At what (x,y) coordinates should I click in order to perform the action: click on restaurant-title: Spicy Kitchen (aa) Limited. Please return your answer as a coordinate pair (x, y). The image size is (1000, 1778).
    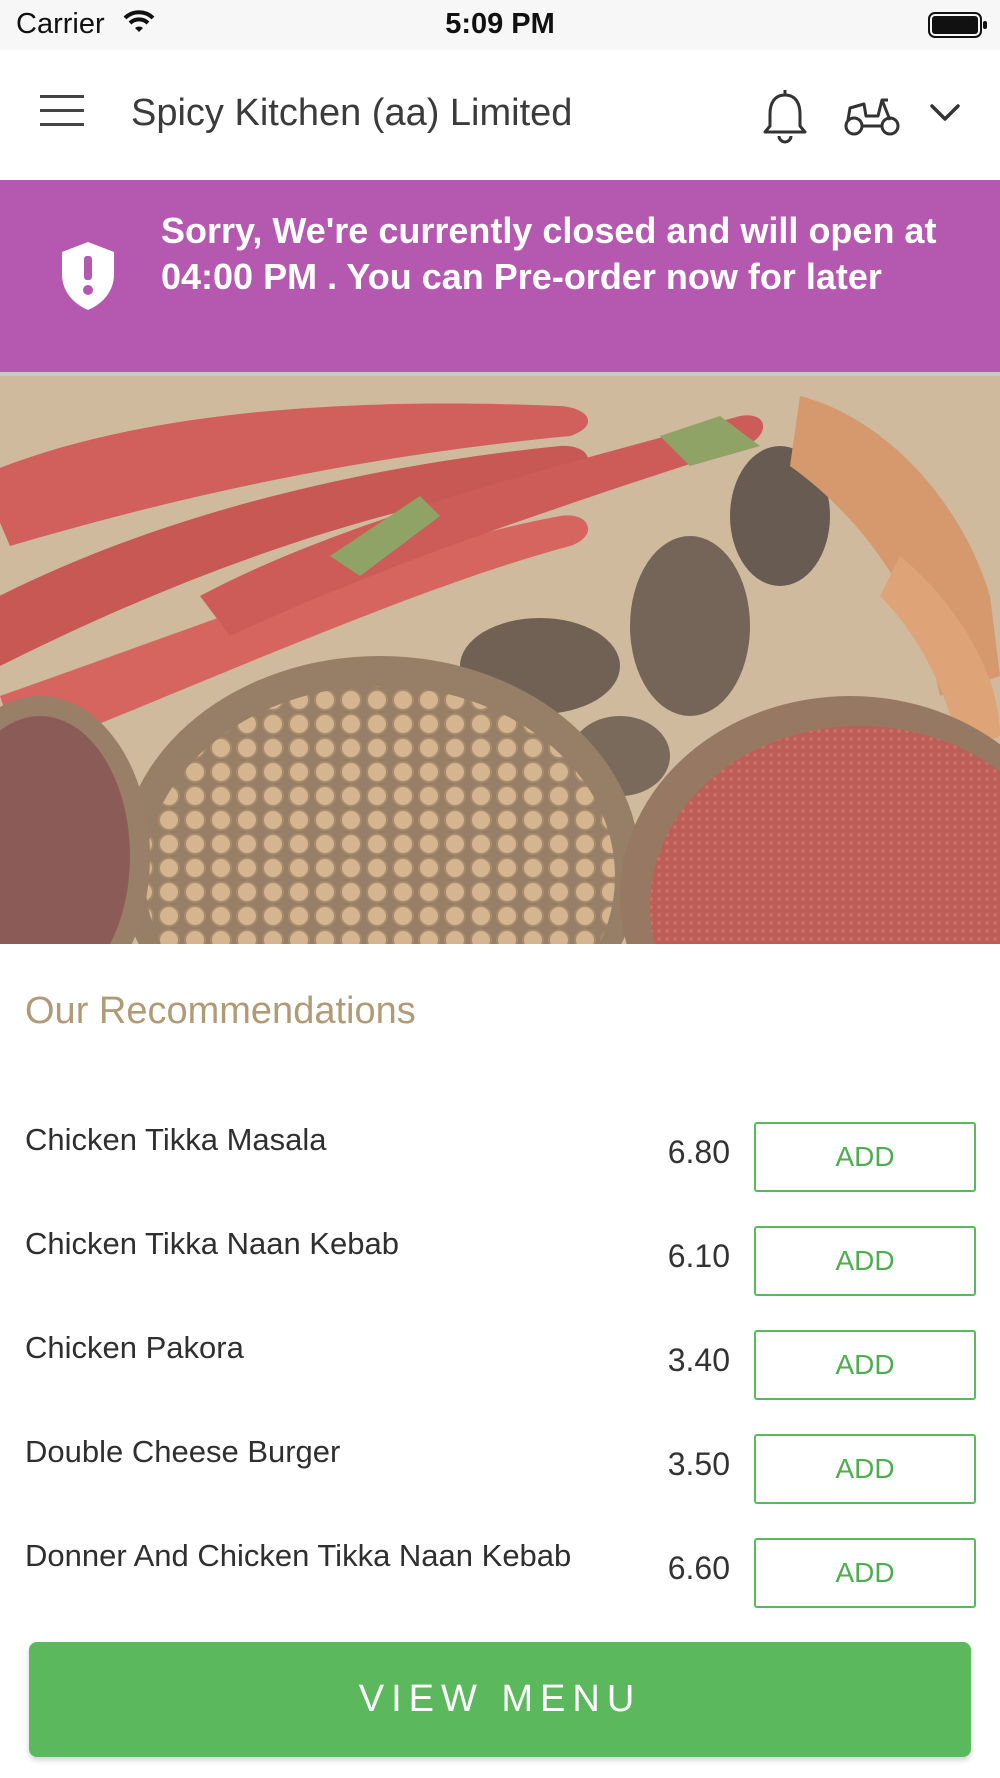
    Looking at the image, I should click on (352, 113).